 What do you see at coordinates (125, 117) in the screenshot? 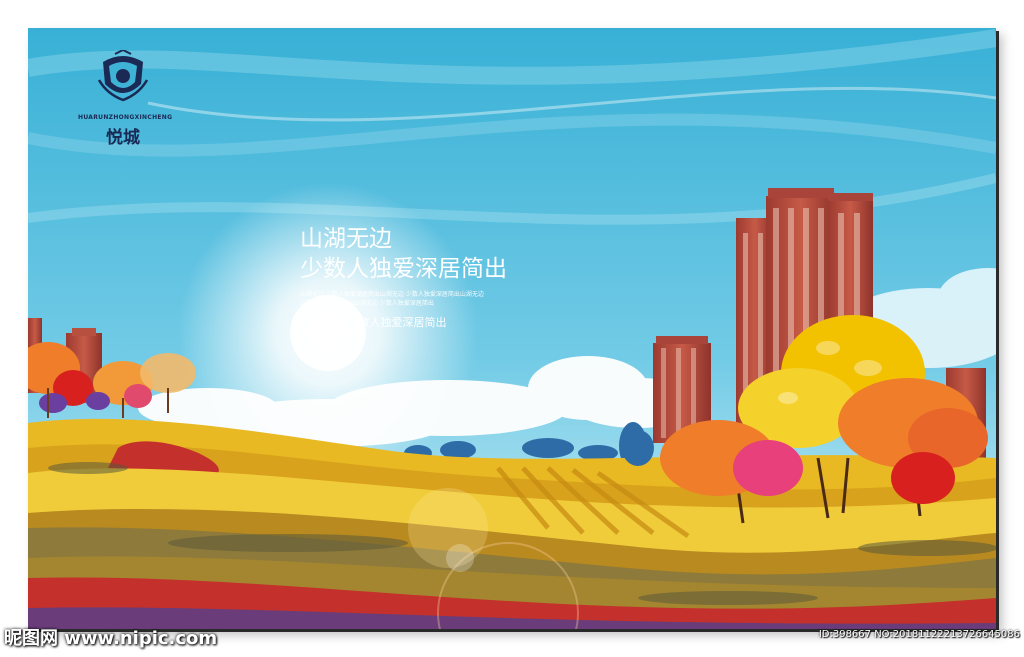
I see `brand-english-name: HUARUNZHONGXINCHENG` at bounding box center [125, 117].